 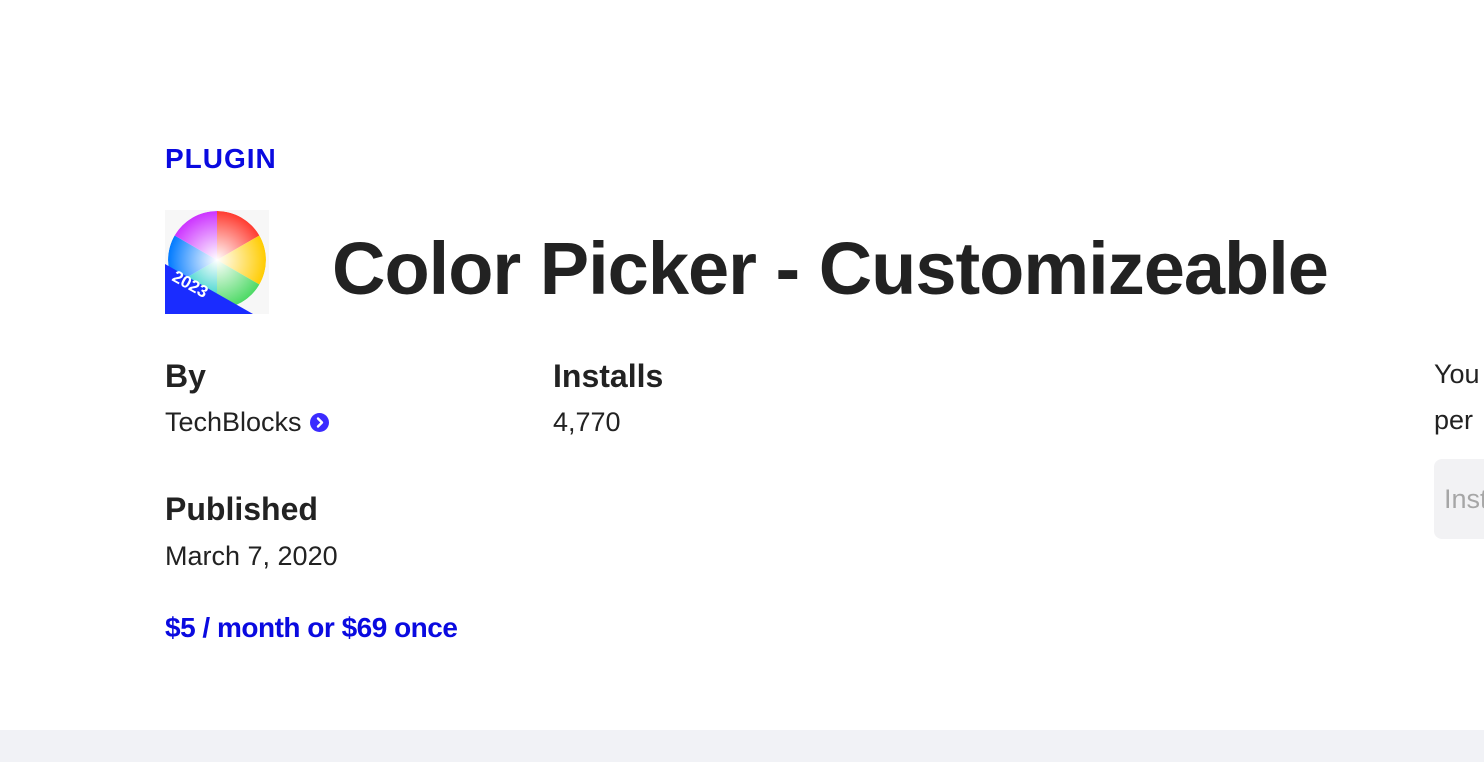 I want to click on footer-band, so click(x=742, y=746).